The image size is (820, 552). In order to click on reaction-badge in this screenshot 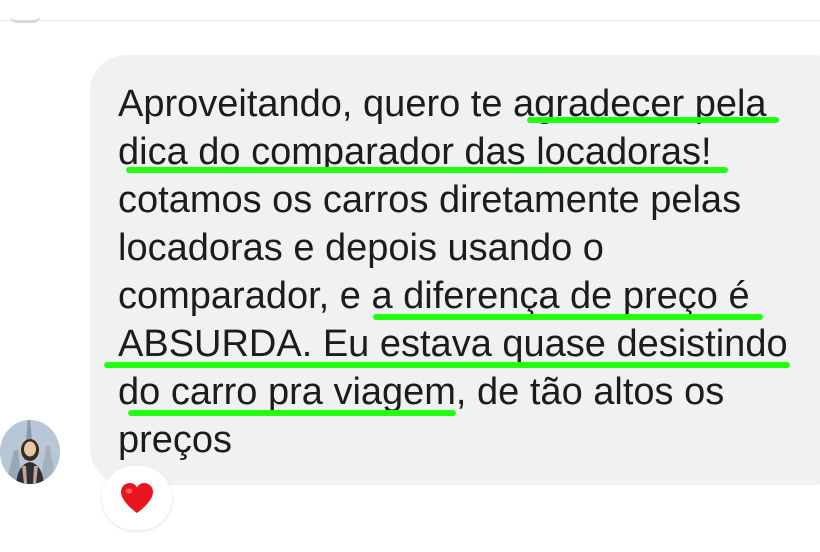, I will do `click(137, 498)`.